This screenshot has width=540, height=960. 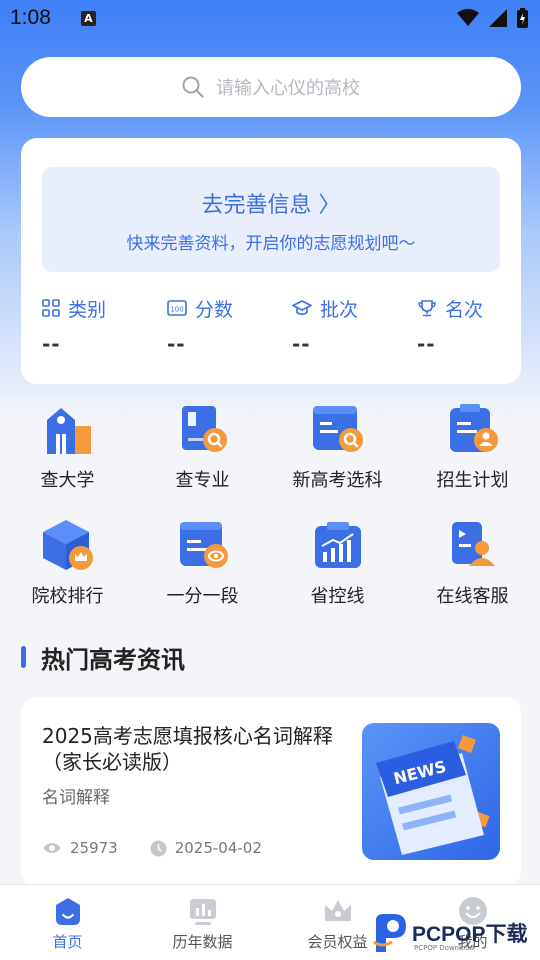 I want to click on feature-label: 招生计划, so click(x=472, y=480).